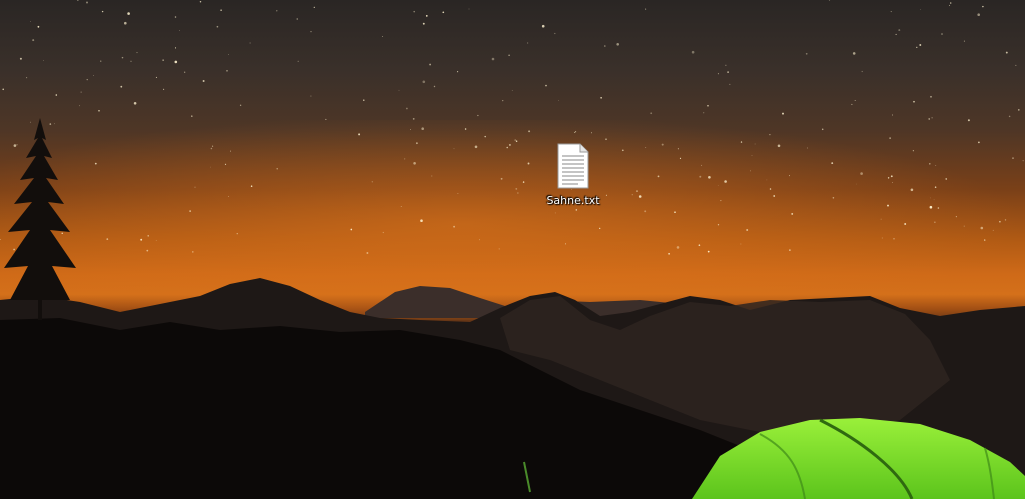 This screenshot has height=499, width=1025. What do you see at coordinates (573, 179) in the screenshot?
I see `desktop-icon-text-file: Sahne.txt` at bounding box center [573, 179].